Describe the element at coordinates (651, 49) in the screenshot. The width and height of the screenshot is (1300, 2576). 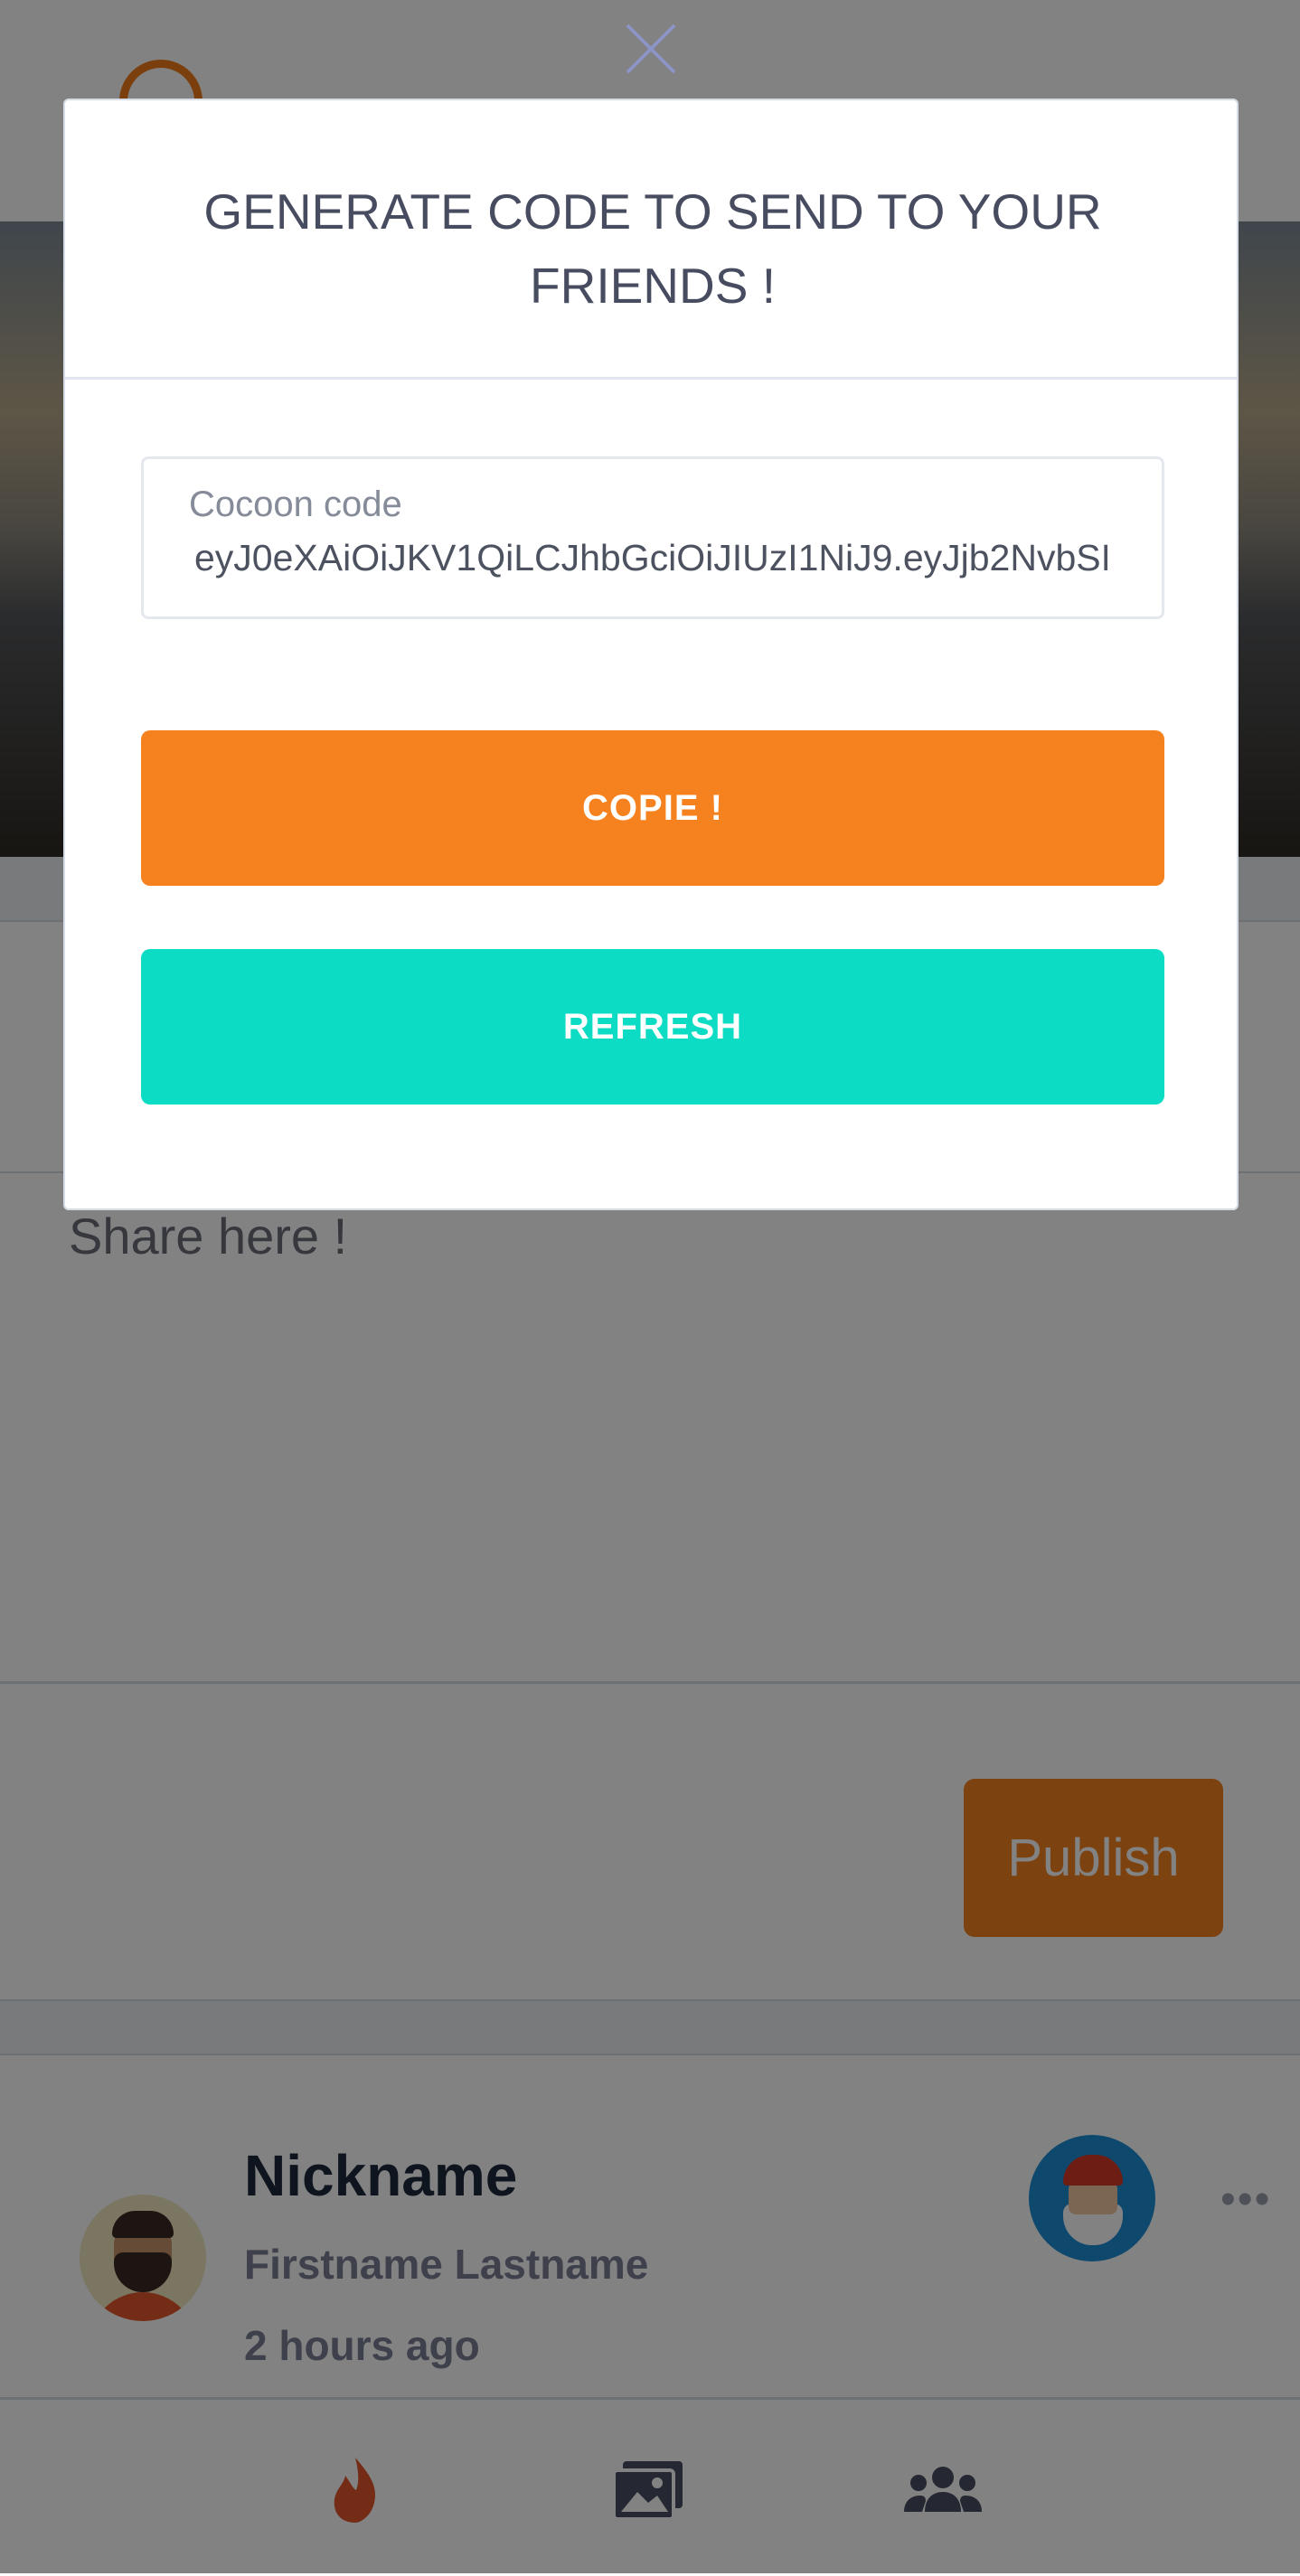
I see `close-icon` at that location.